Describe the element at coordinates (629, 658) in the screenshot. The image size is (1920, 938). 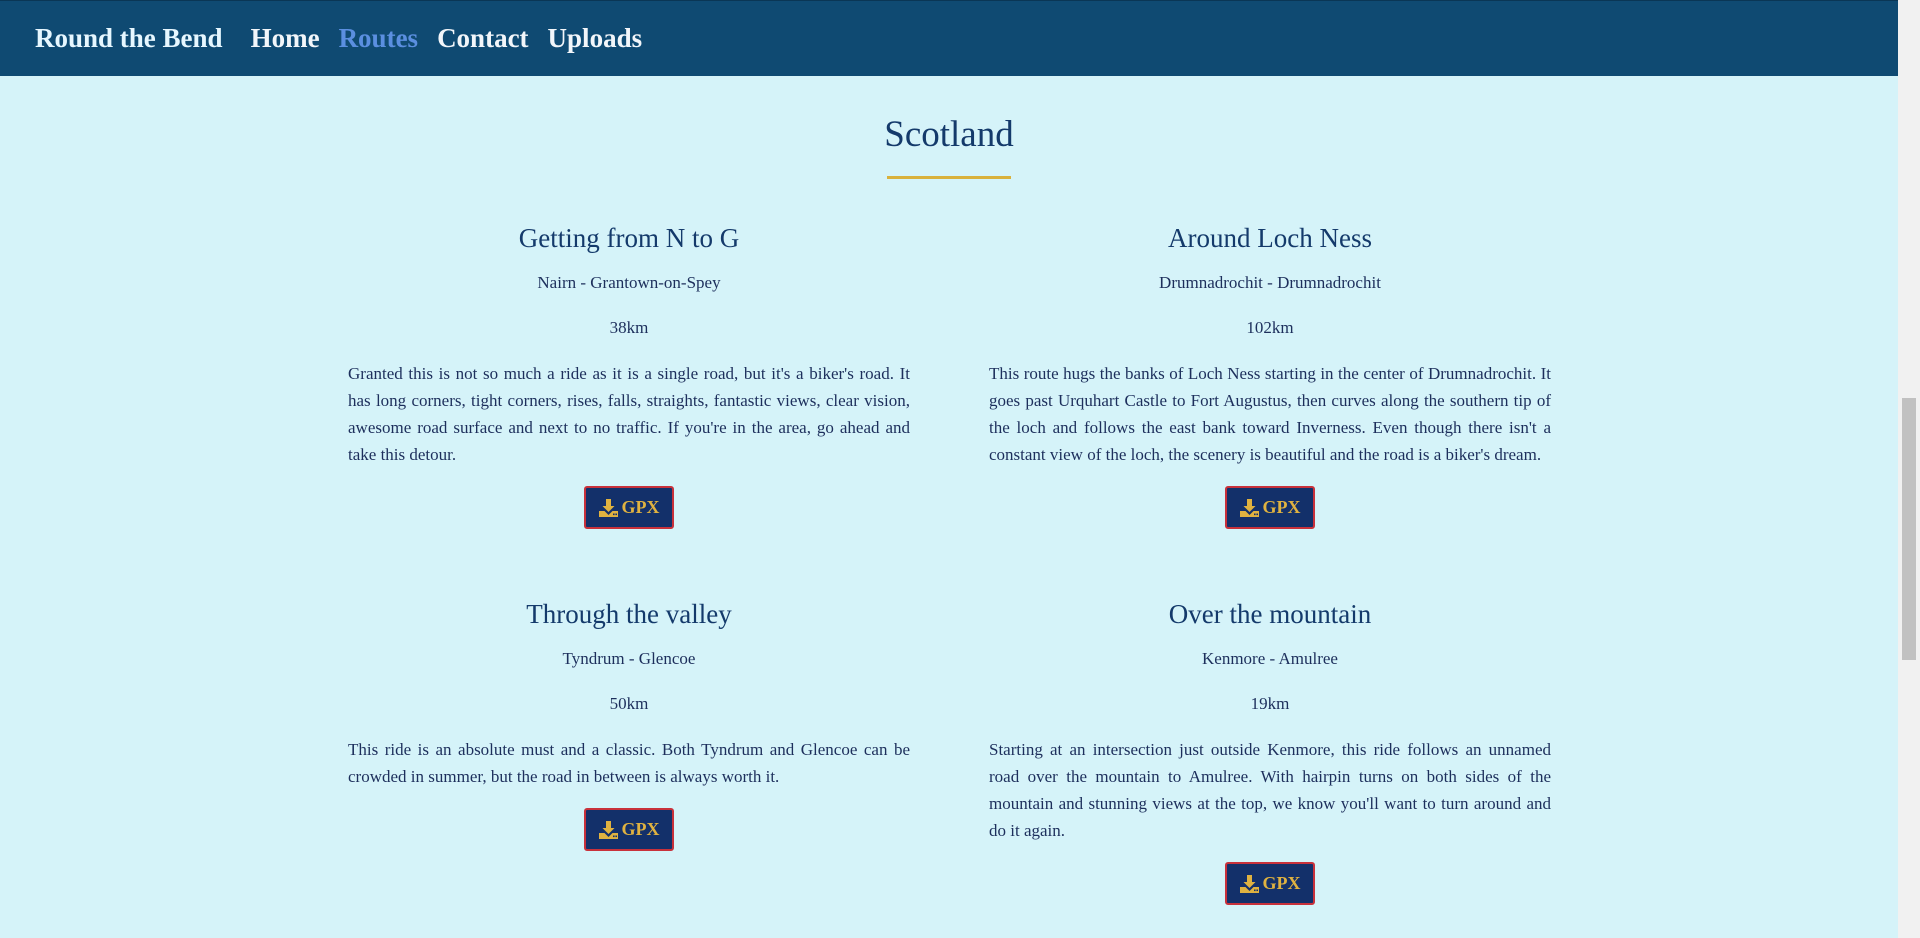
I see `route-endpoints: Tyndrum - Glencoe` at that location.